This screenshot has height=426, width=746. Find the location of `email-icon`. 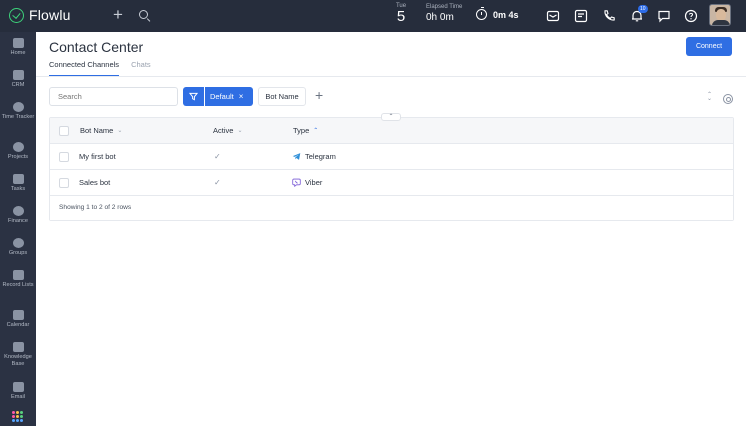

email-icon is located at coordinates (18, 387).